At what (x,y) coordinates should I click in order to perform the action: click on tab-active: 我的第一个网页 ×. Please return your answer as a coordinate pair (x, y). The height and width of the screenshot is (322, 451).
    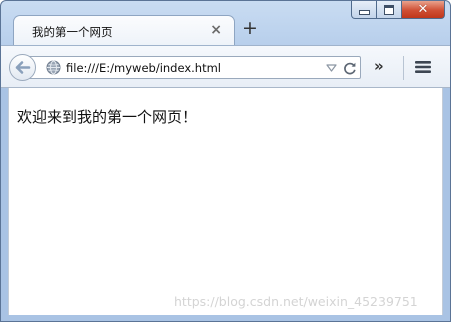
    Looking at the image, I should click on (124, 30).